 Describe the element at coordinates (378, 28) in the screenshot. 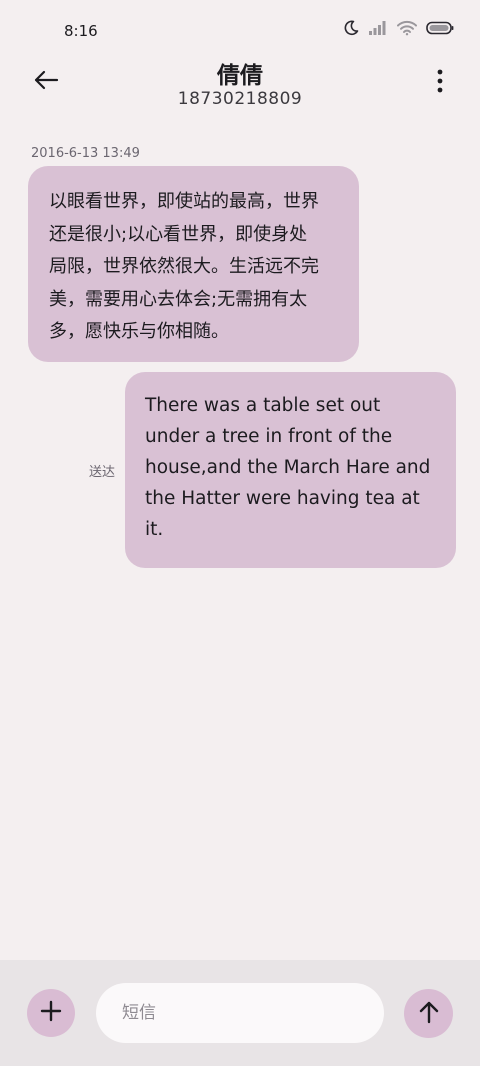

I see `signal-icon` at that location.